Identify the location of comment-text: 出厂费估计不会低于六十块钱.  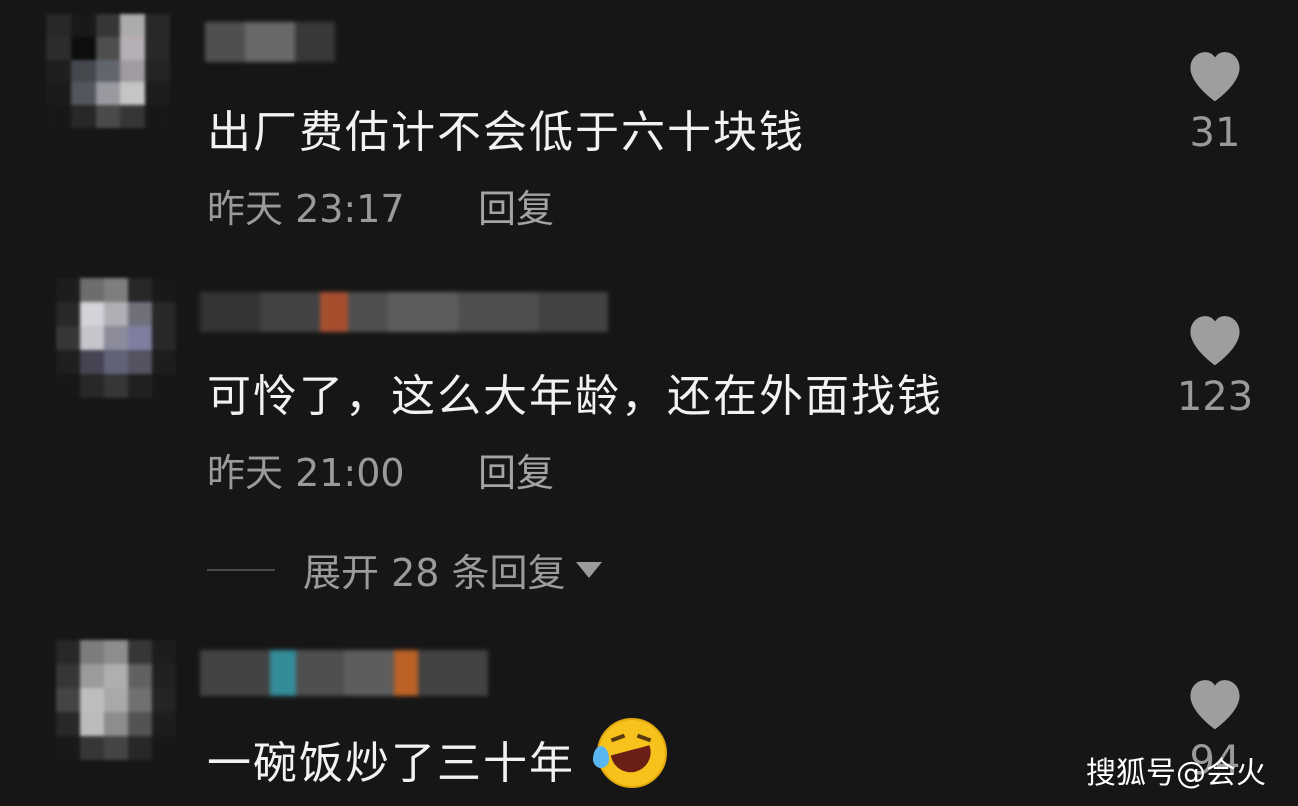
(506, 132).